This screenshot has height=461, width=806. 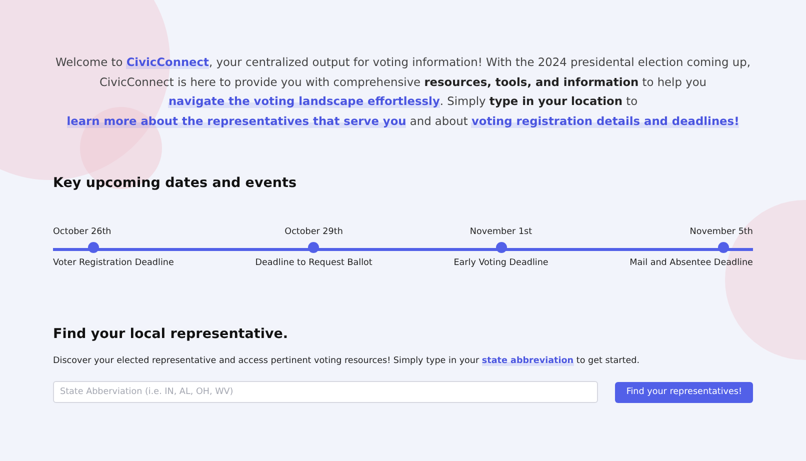 What do you see at coordinates (605, 121) in the screenshot?
I see `text-link: voting registration details and deadlines!` at bounding box center [605, 121].